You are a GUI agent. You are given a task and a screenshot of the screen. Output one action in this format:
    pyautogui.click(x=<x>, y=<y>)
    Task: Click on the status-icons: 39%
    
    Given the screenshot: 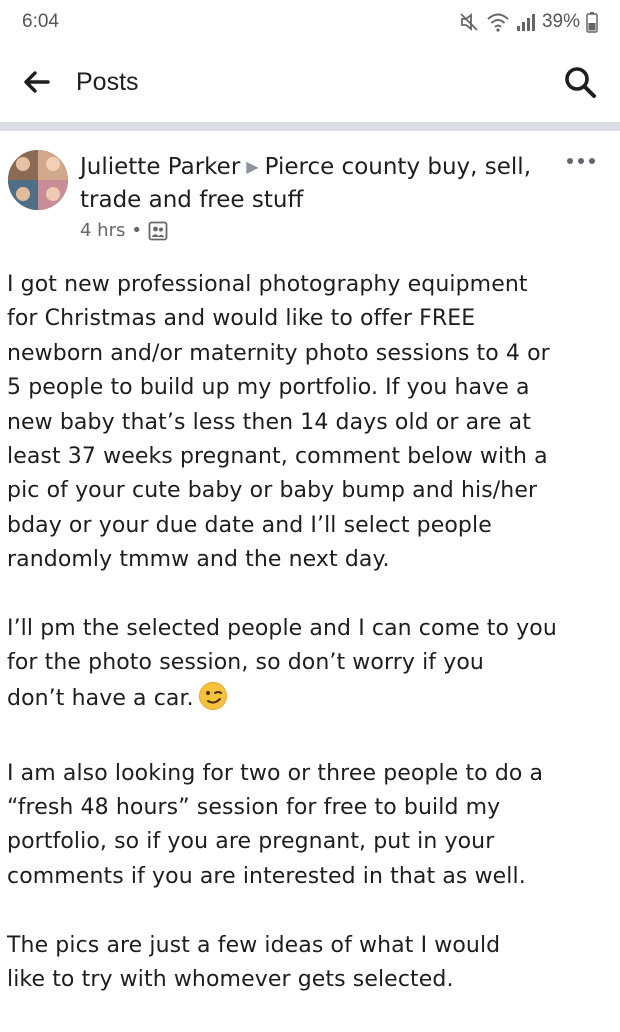 What is the action you would take?
    pyautogui.click(x=528, y=22)
    